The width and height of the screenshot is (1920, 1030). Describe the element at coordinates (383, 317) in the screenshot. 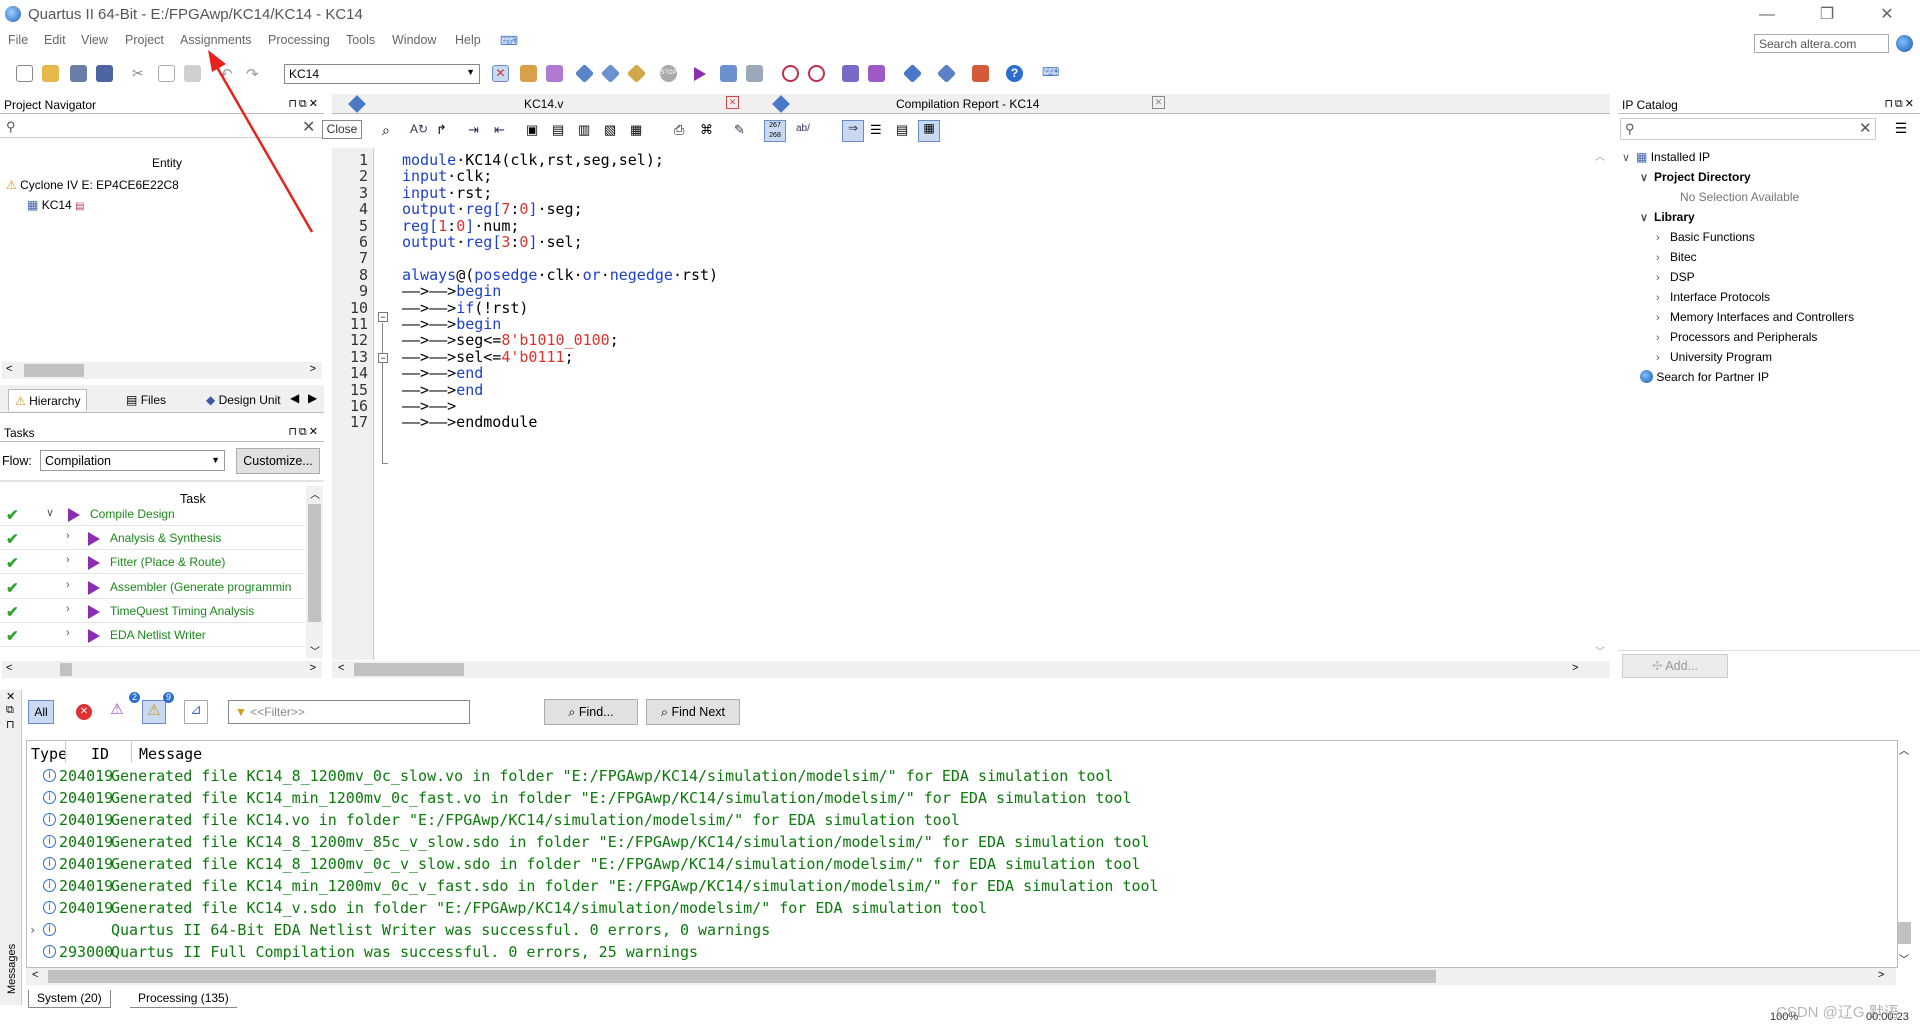

I see `fold-toggle-icon: −` at that location.